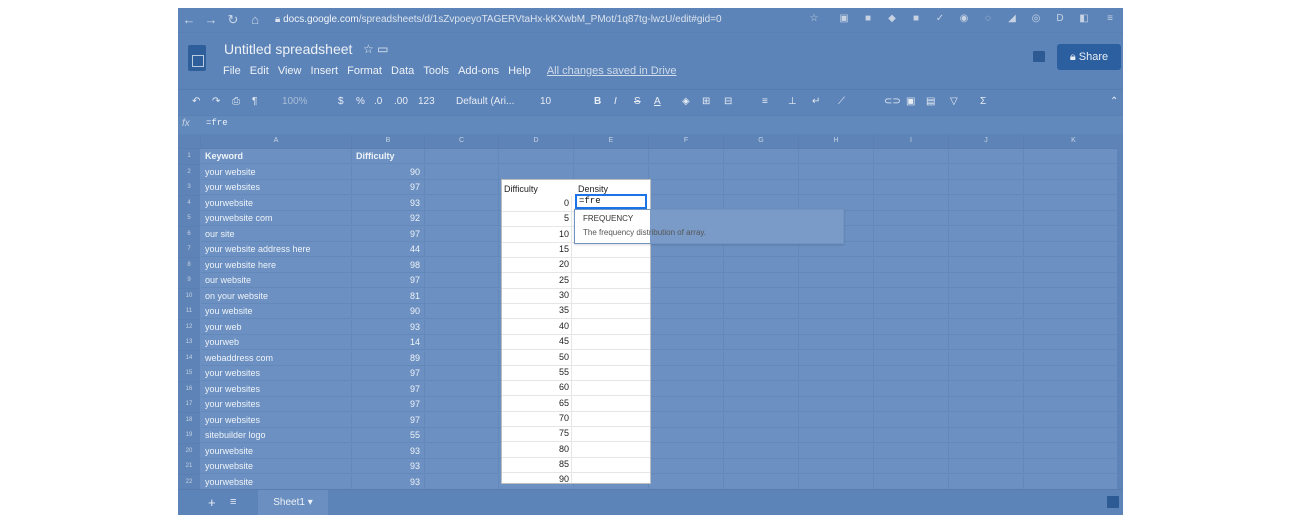  I want to click on row-header: 15, so click(189, 374).